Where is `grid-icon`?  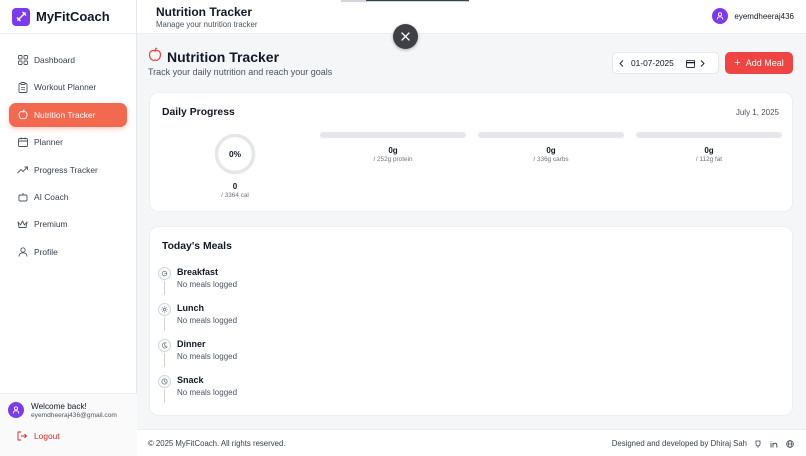 grid-icon is located at coordinates (22, 60).